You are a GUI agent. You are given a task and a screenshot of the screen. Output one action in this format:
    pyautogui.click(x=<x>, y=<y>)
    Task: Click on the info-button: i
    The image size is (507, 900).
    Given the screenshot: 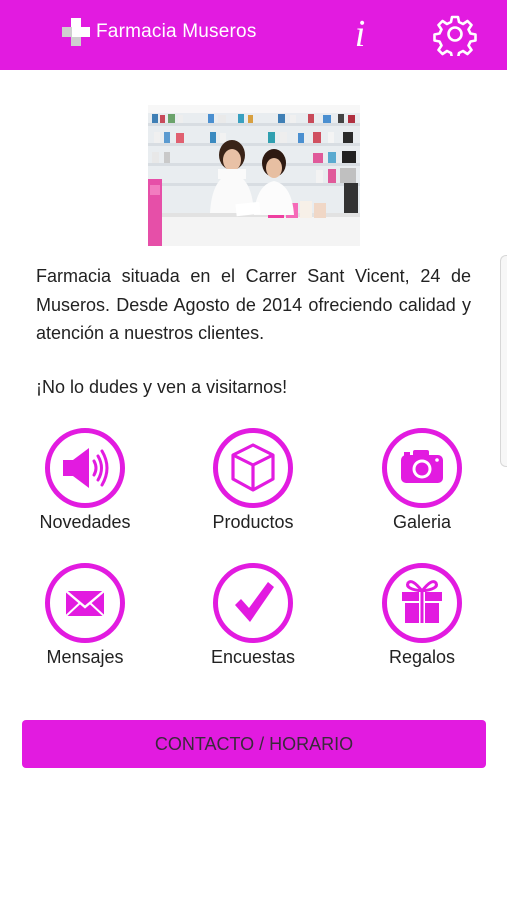 What is the action you would take?
    pyautogui.click(x=360, y=34)
    